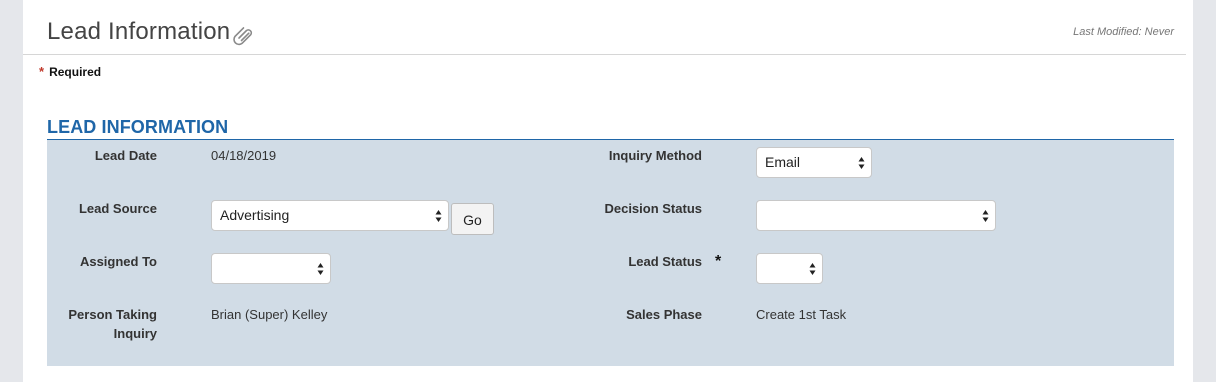 The width and height of the screenshot is (1216, 382). What do you see at coordinates (138, 127) in the screenshot?
I see `section-title: LEAD INFORMATION` at bounding box center [138, 127].